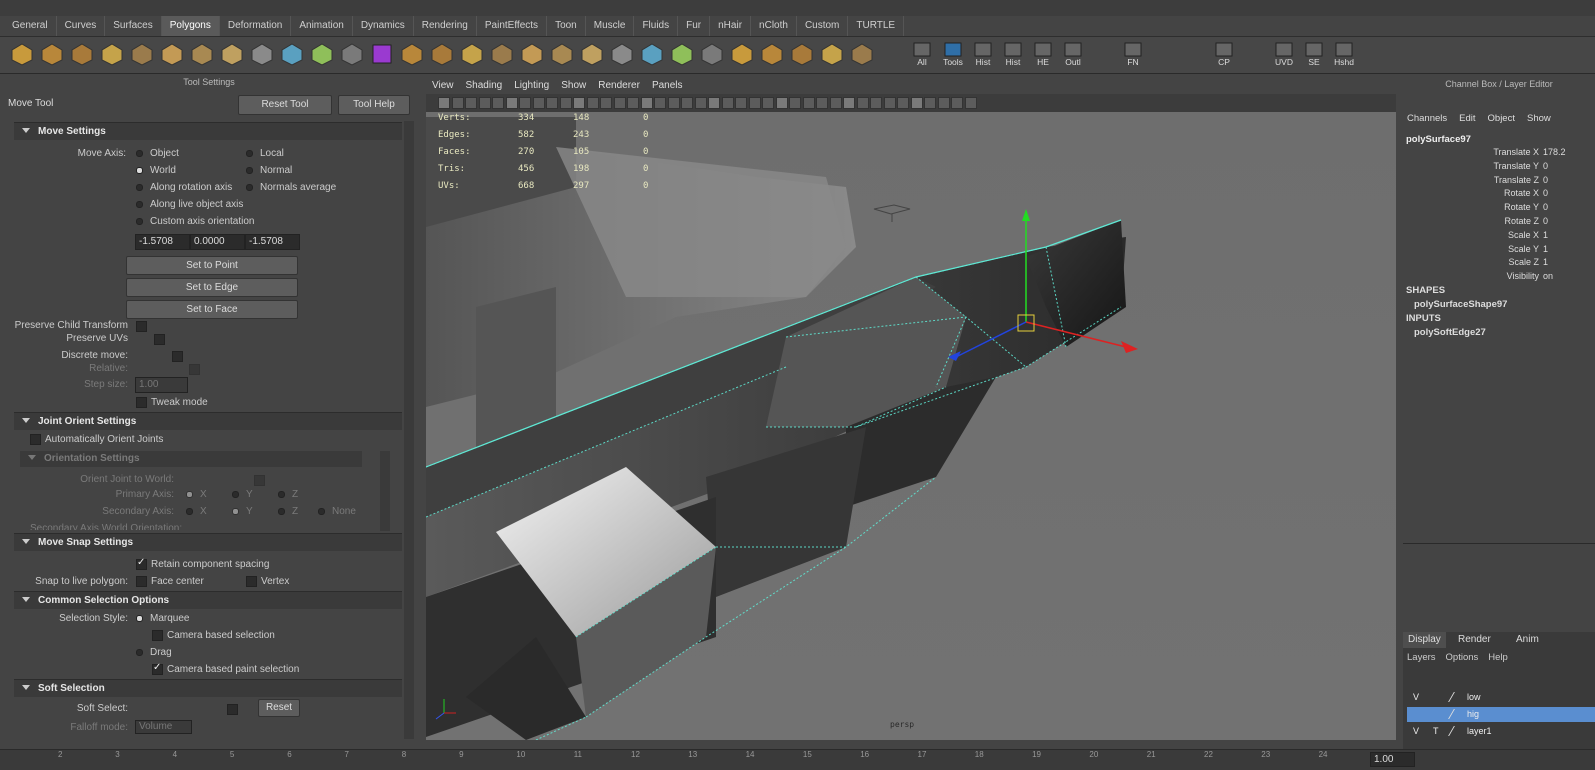 This screenshot has width=1595, height=770. I want to click on viewport-menu-panels: Panels, so click(667, 85).